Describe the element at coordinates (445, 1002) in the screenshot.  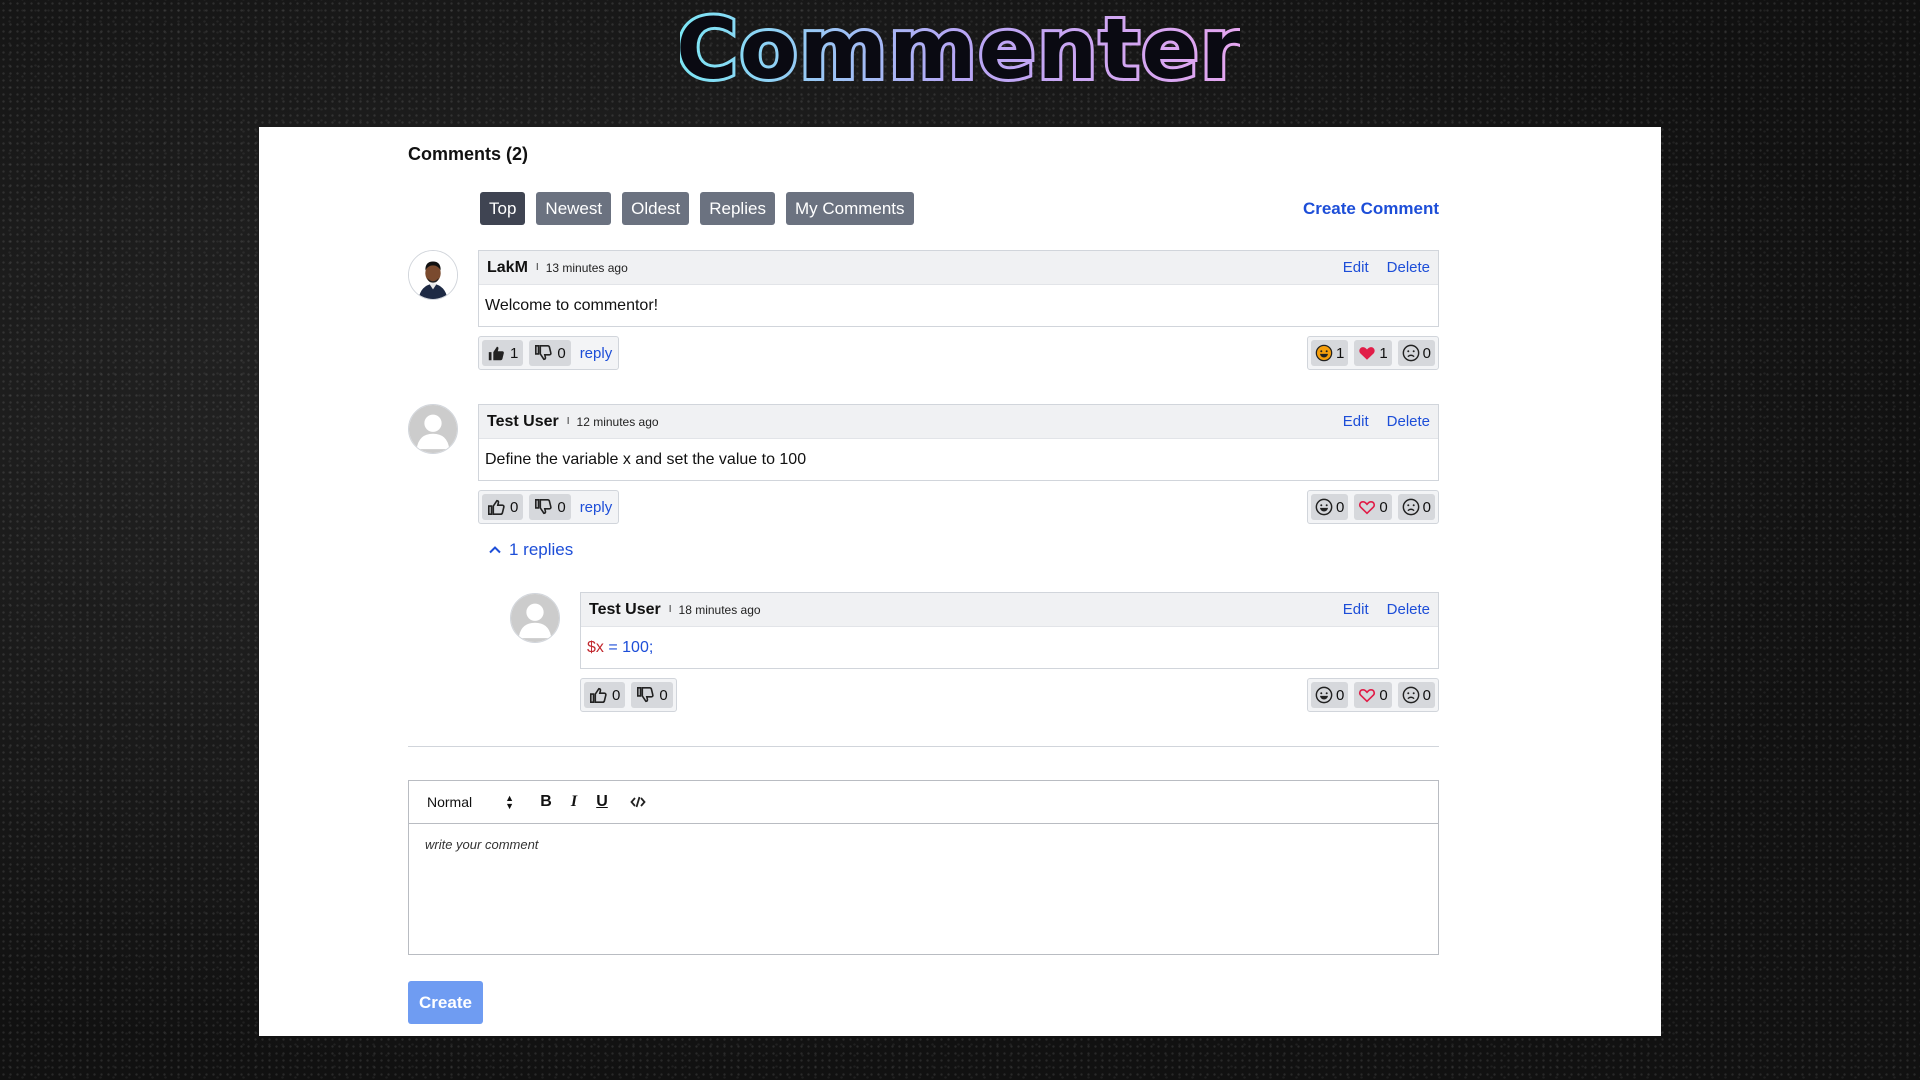
I see `create-button: Create` at that location.